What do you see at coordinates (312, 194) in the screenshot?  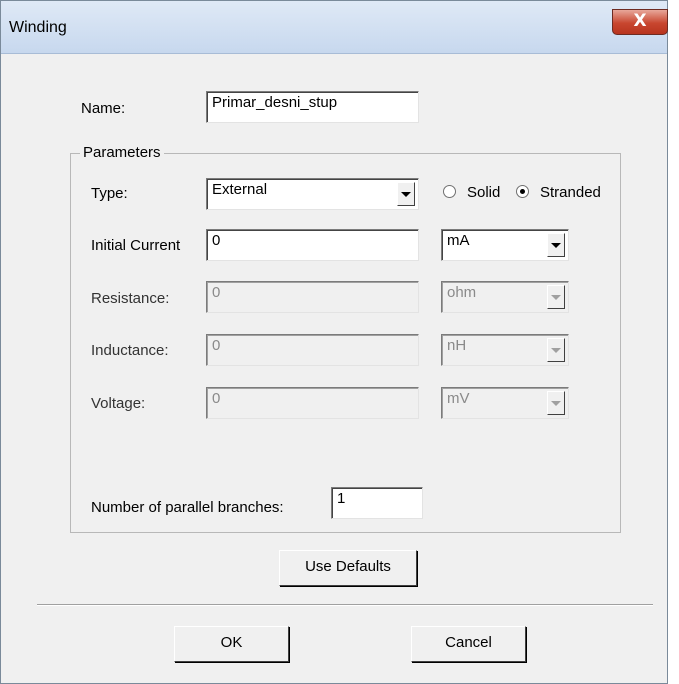 I see `type-select: External` at bounding box center [312, 194].